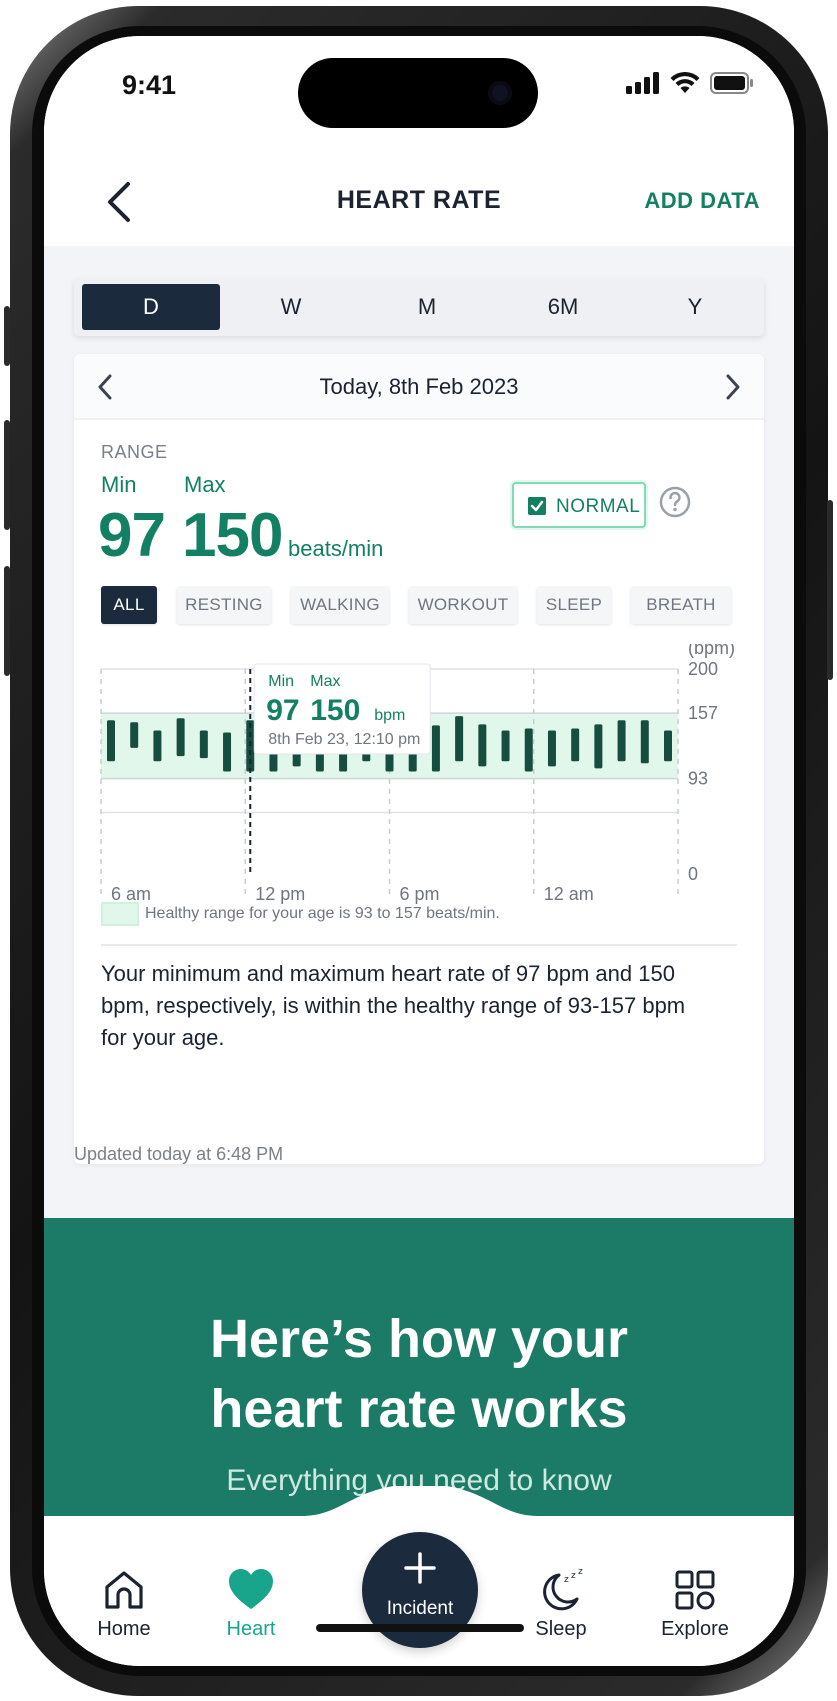 The image size is (837, 1701). I want to click on wifi-icon, so click(685, 82).